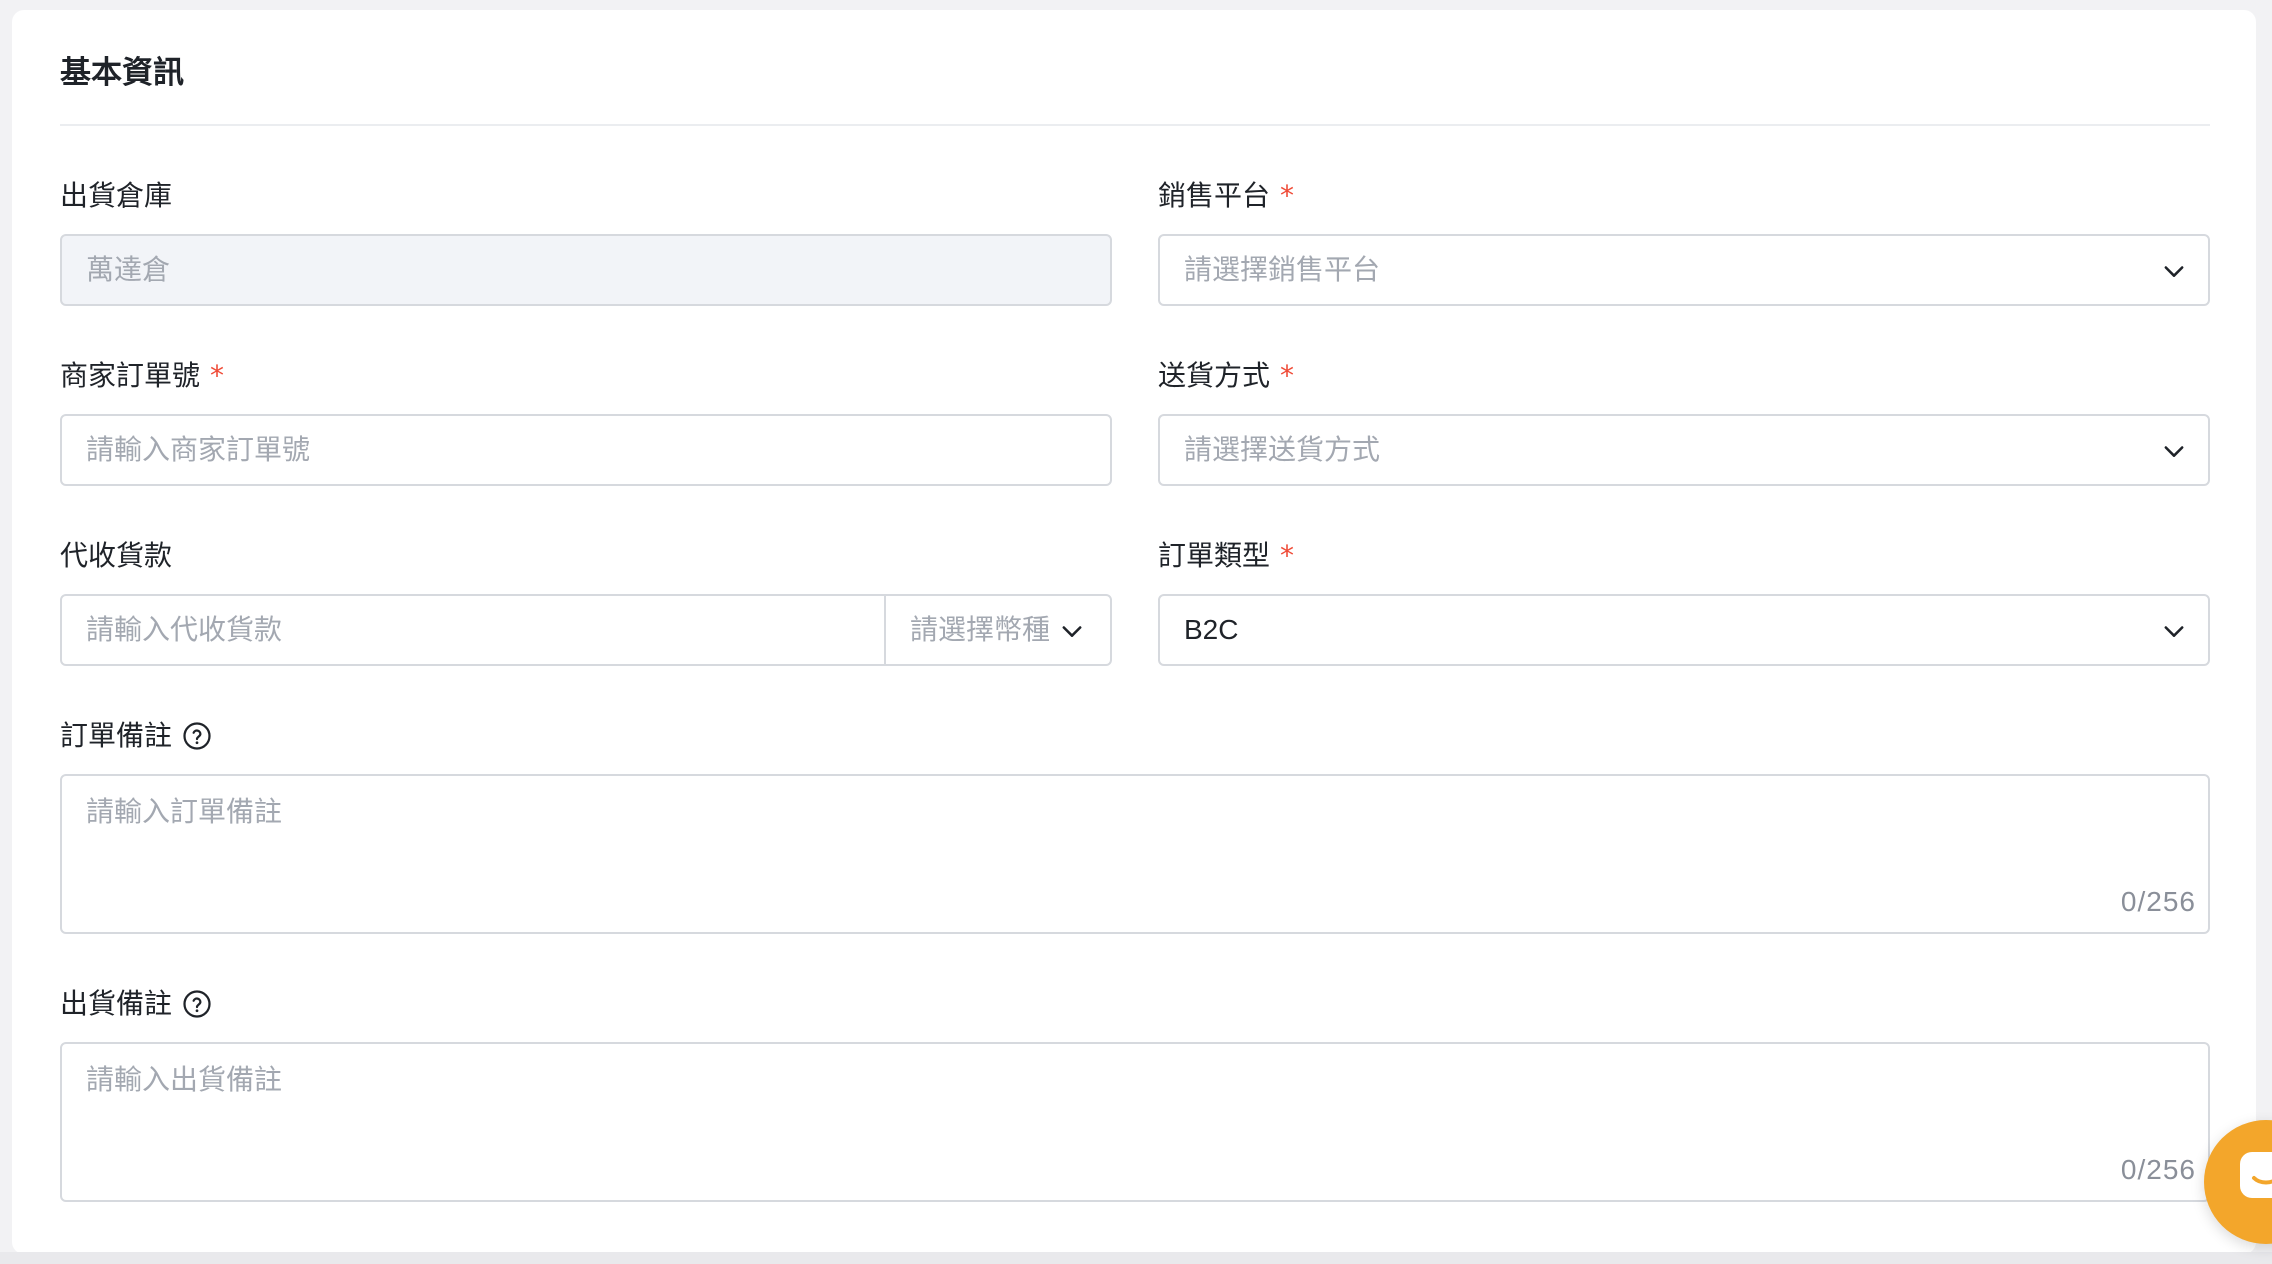  I want to click on warehouse-input: 萬達倉, so click(586, 270).